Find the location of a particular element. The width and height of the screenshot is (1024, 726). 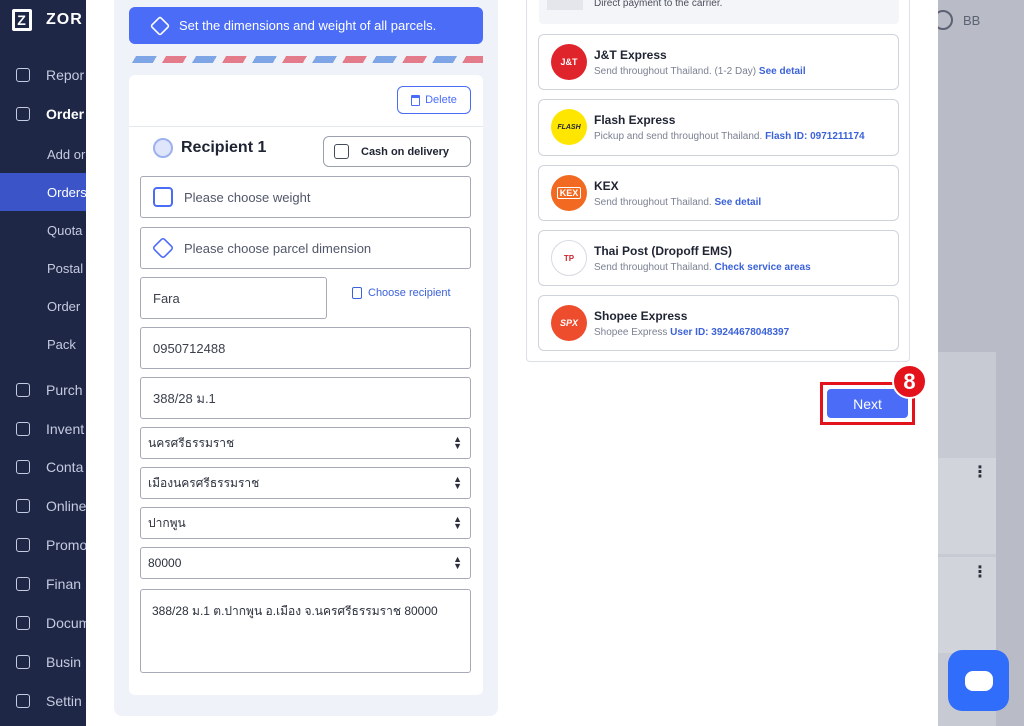

sidebar-item-finance: Finan is located at coordinates (43, 584).